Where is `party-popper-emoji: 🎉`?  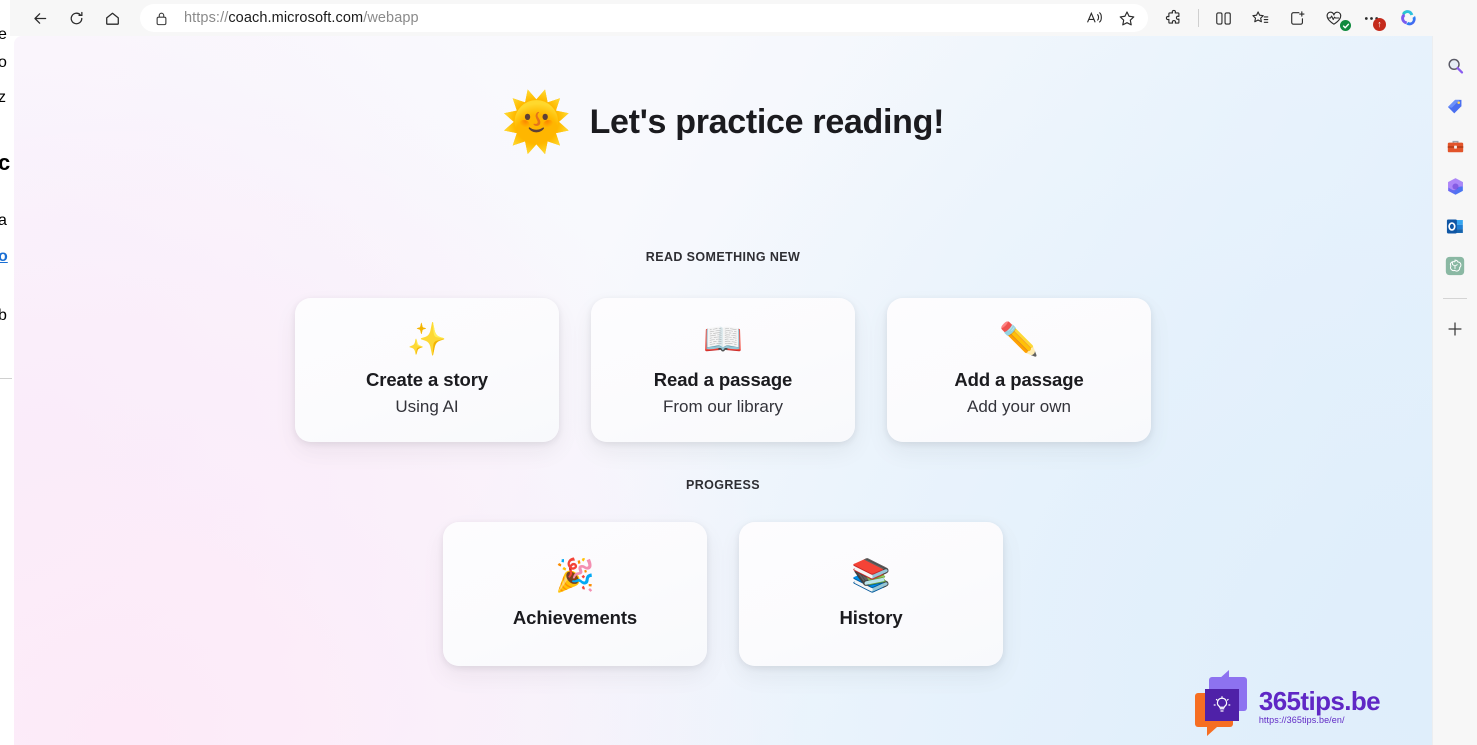 party-popper-emoji: 🎉 is located at coordinates (575, 575).